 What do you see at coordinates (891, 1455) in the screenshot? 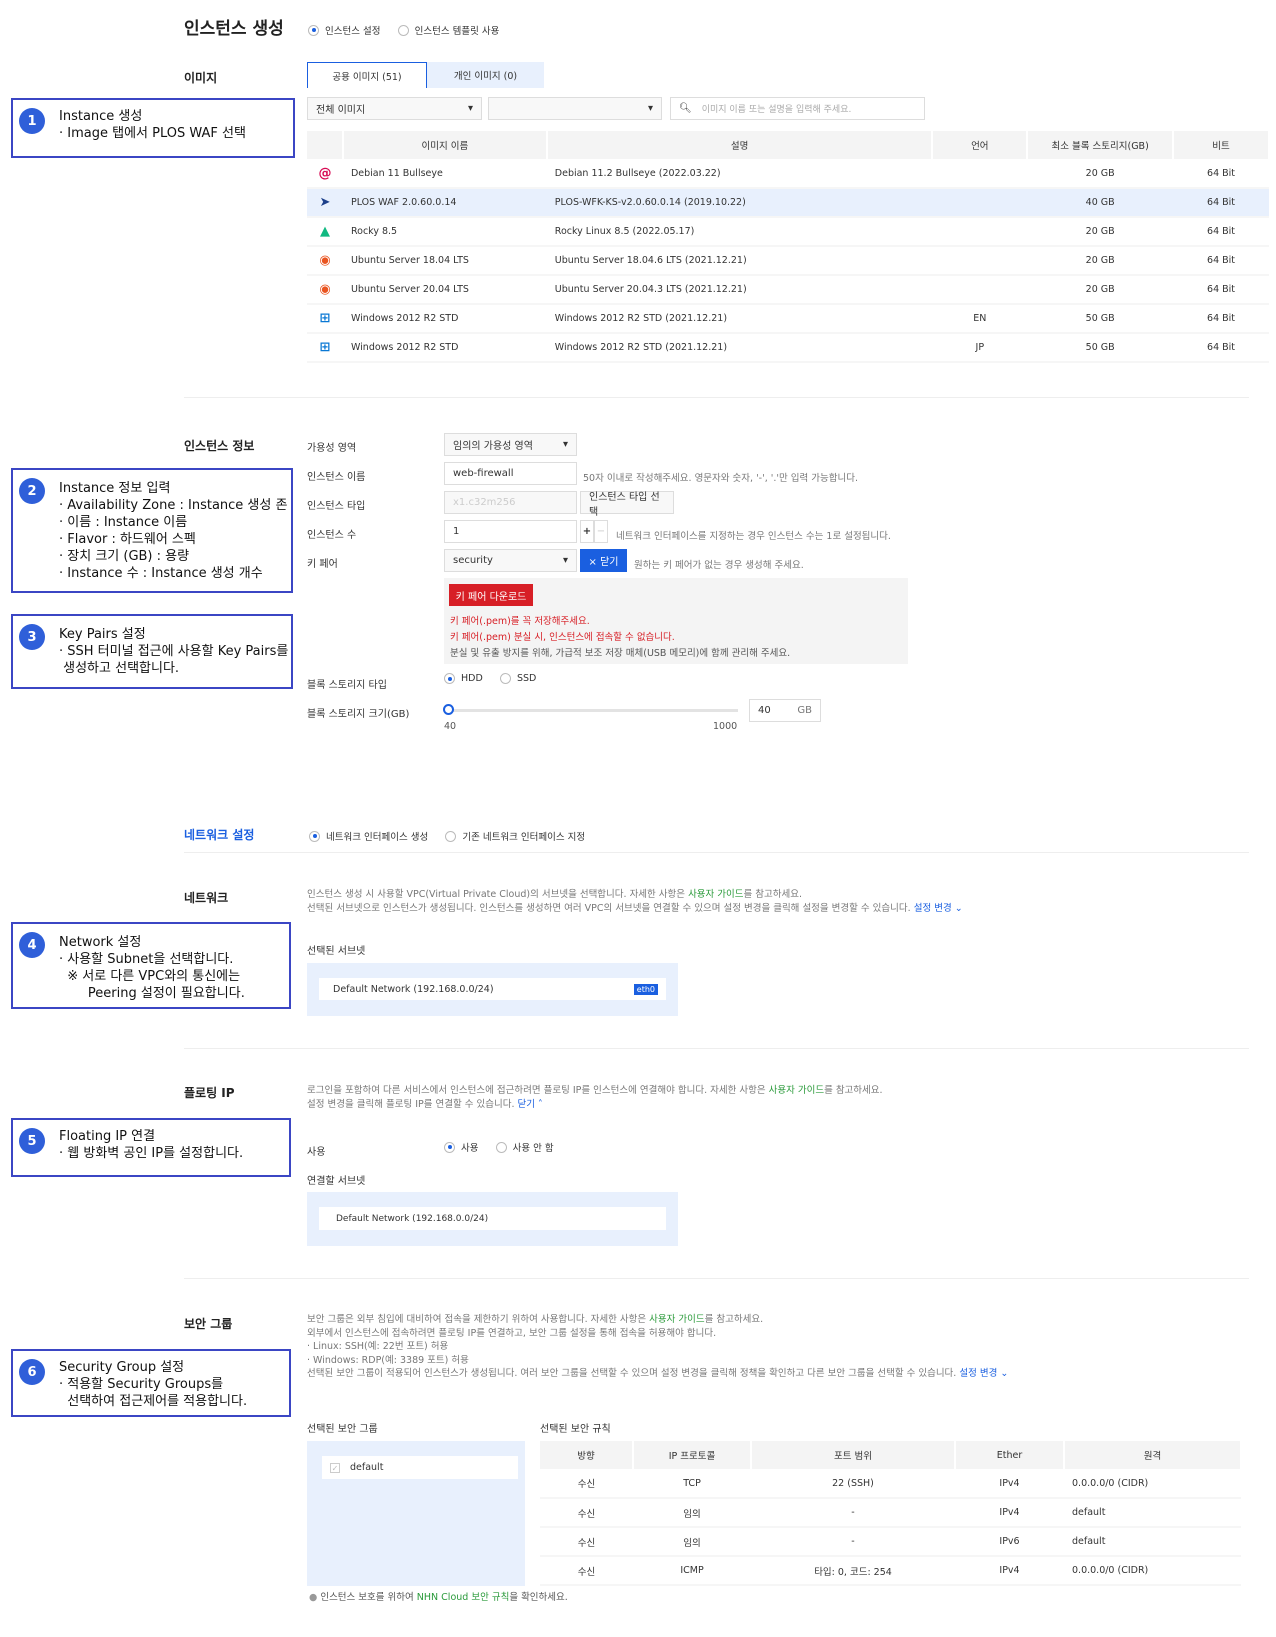
I see `table-header: 방향 IP 프로토콜 포트 범위 Ether 원격` at bounding box center [891, 1455].